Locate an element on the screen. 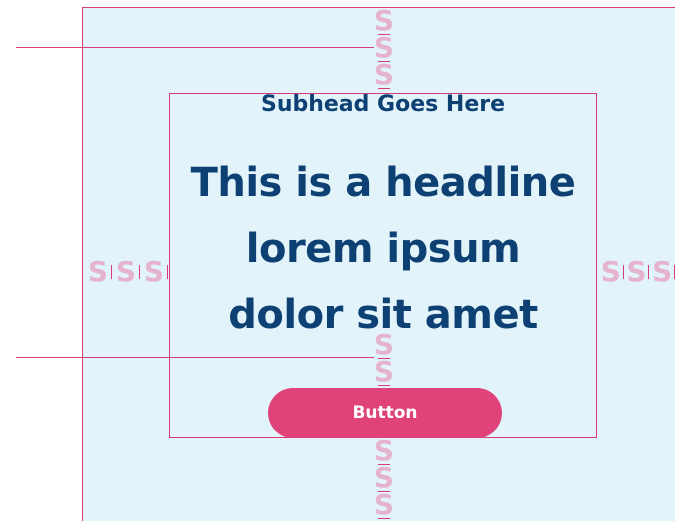 The image size is (675, 521). subhead: Subhead Goes Here is located at coordinates (383, 104).